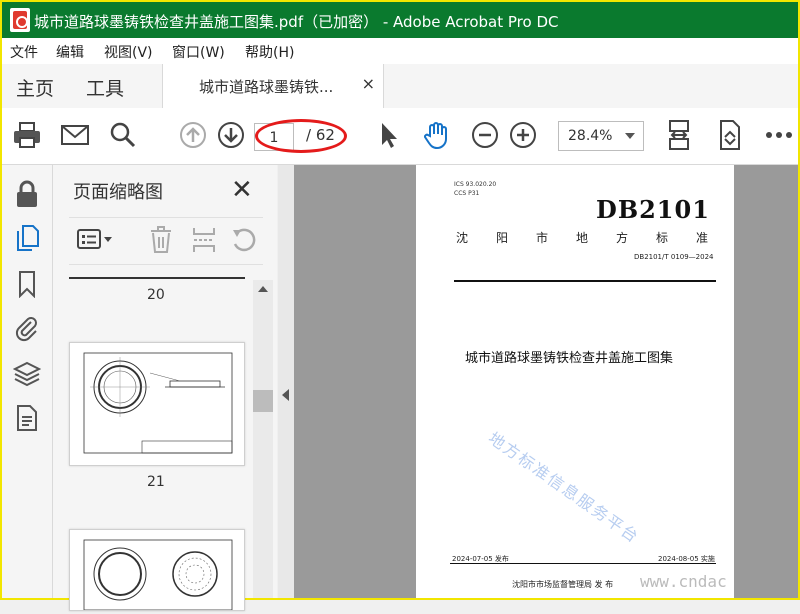 The image size is (800, 614). What do you see at coordinates (27, 374) in the screenshot?
I see `layers-icon` at bounding box center [27, 374].